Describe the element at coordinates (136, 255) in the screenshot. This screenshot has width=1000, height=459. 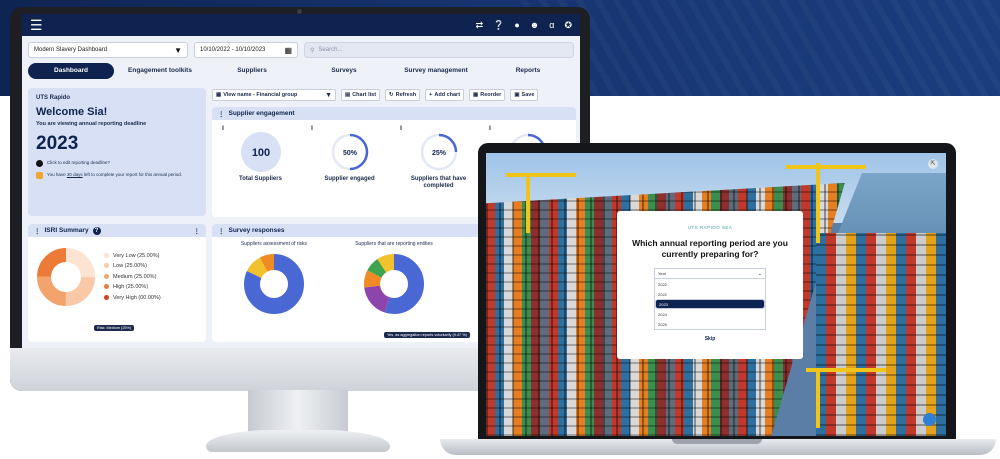
I see `legend-label: Very Low (25.00%)` at that location.